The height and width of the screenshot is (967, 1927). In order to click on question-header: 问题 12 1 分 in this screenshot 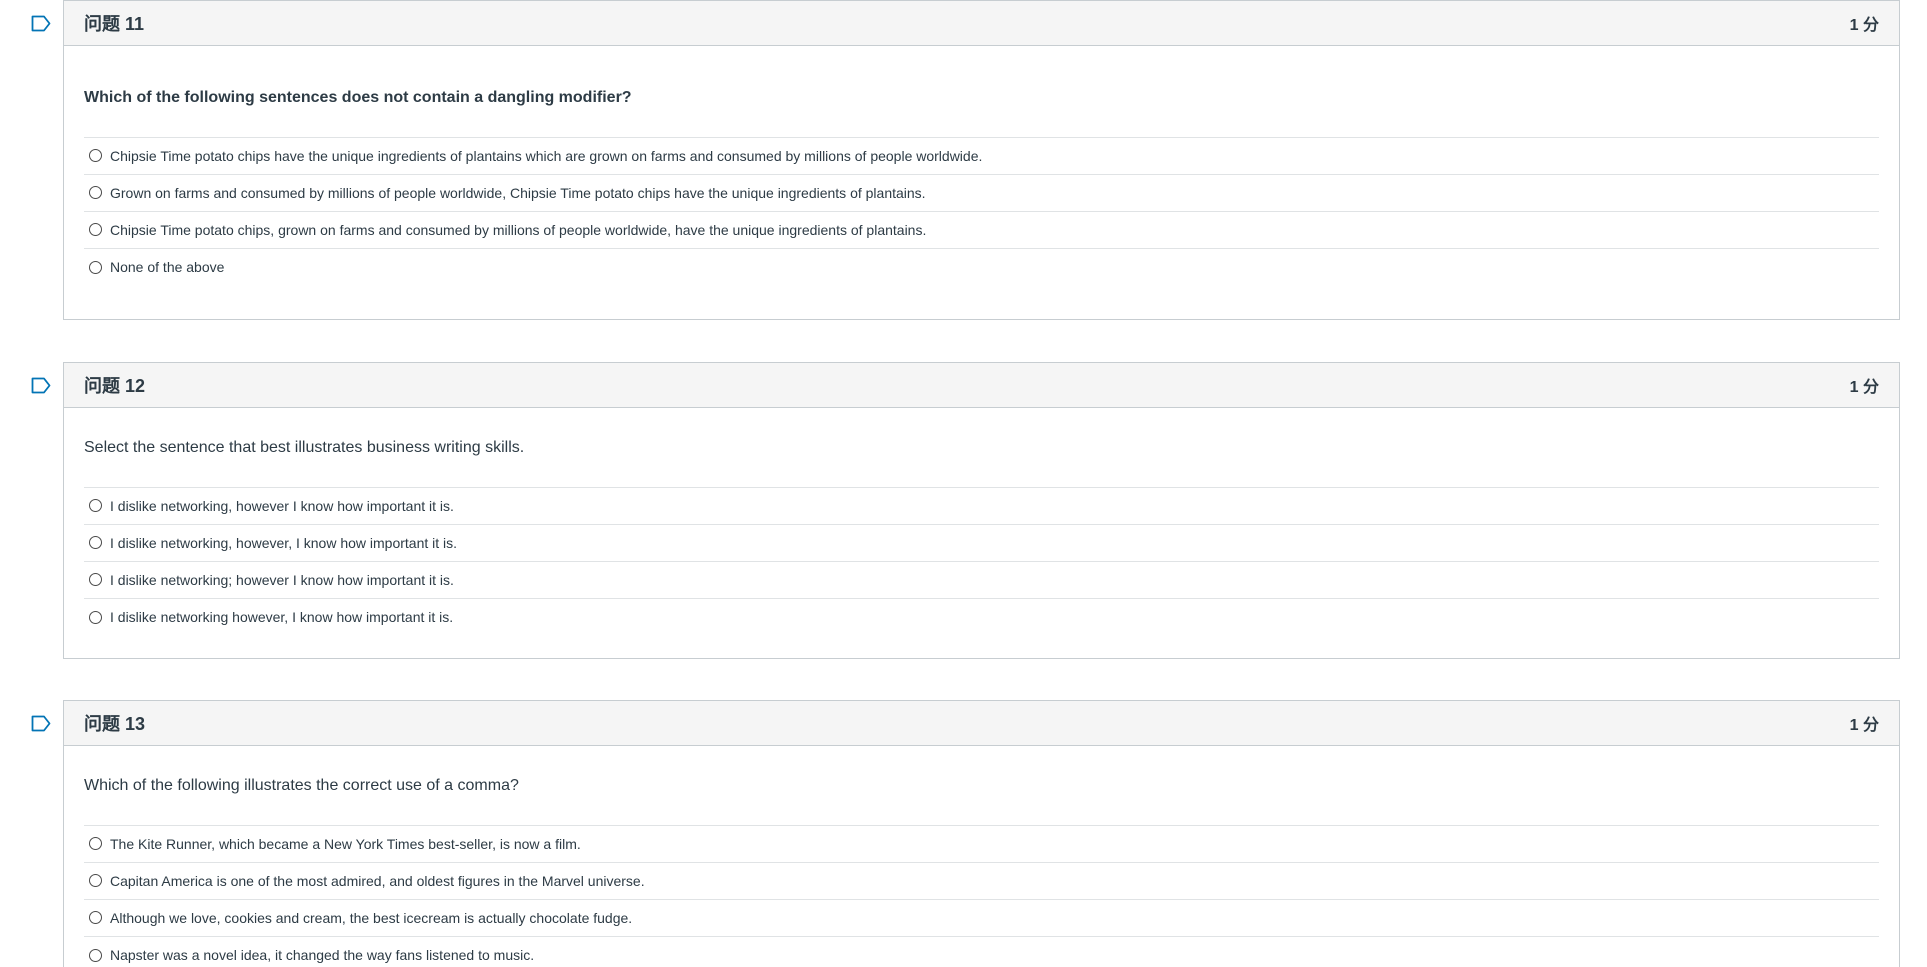, I will do `click(981, 385)`.